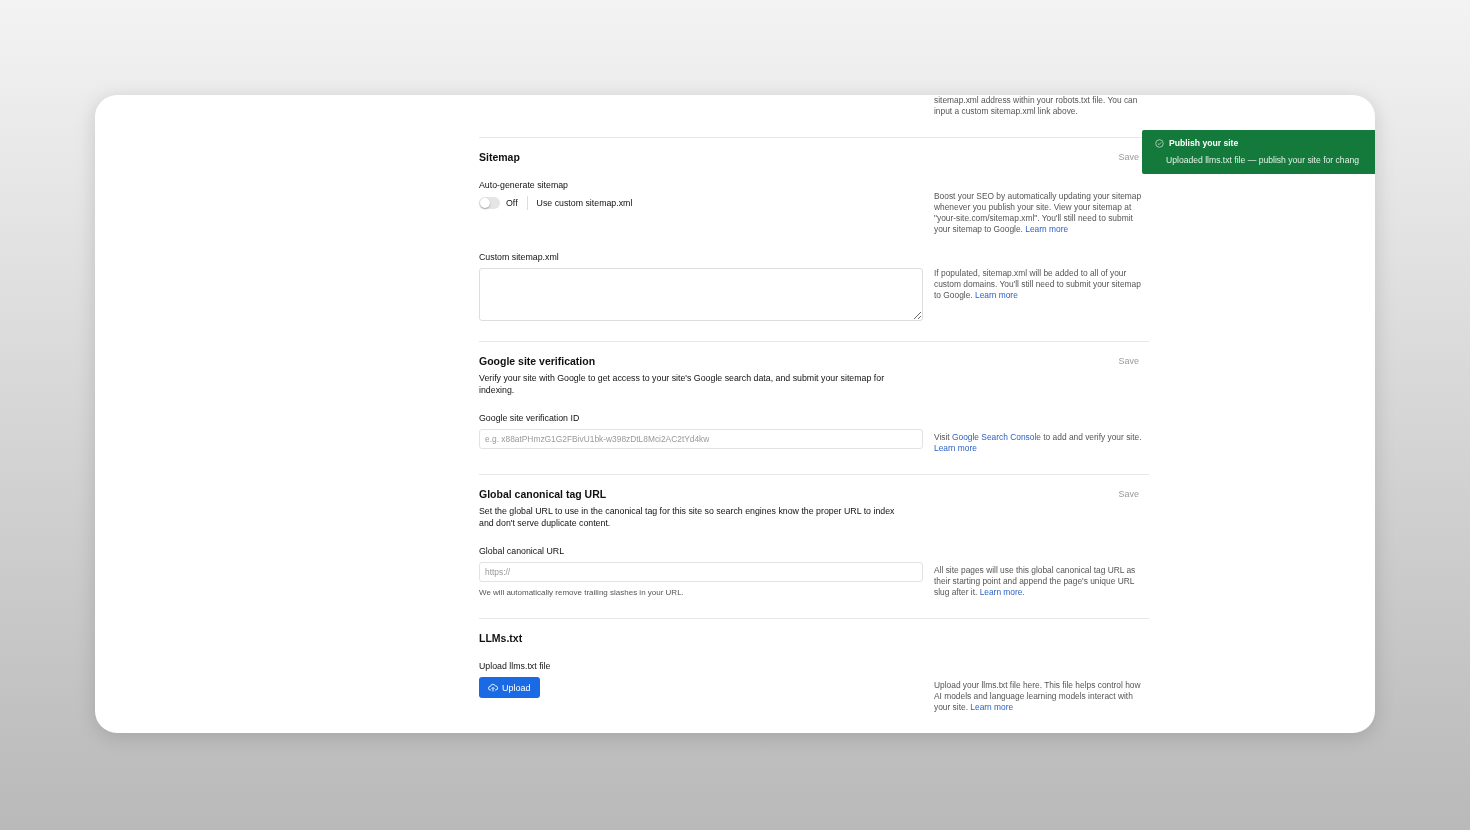  I want to click on option-label: Use custom sitemap.xml, so click(584, 203).